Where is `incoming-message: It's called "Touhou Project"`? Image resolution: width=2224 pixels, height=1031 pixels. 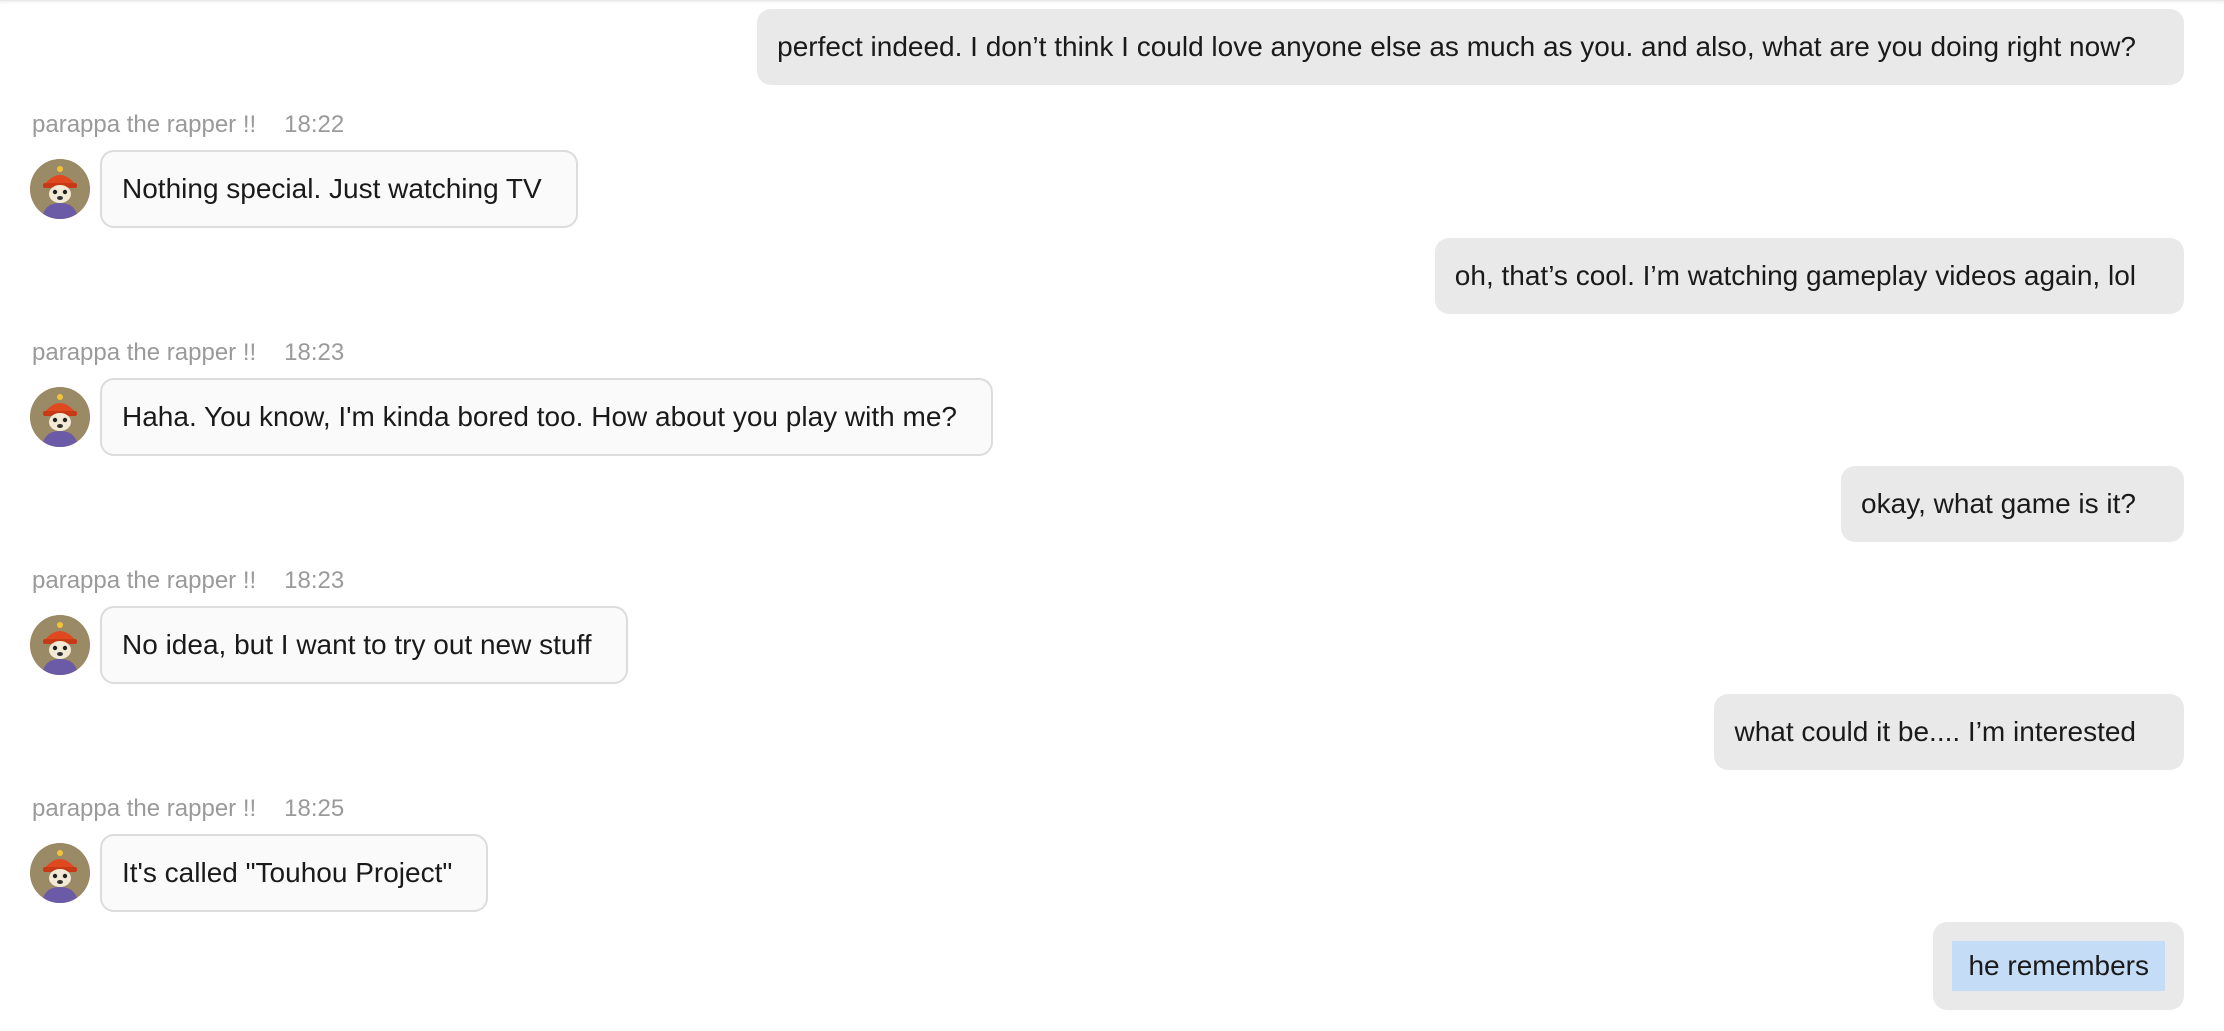
incoming-message: It's called "Touhou Project" is located at coordinates (259, 873).